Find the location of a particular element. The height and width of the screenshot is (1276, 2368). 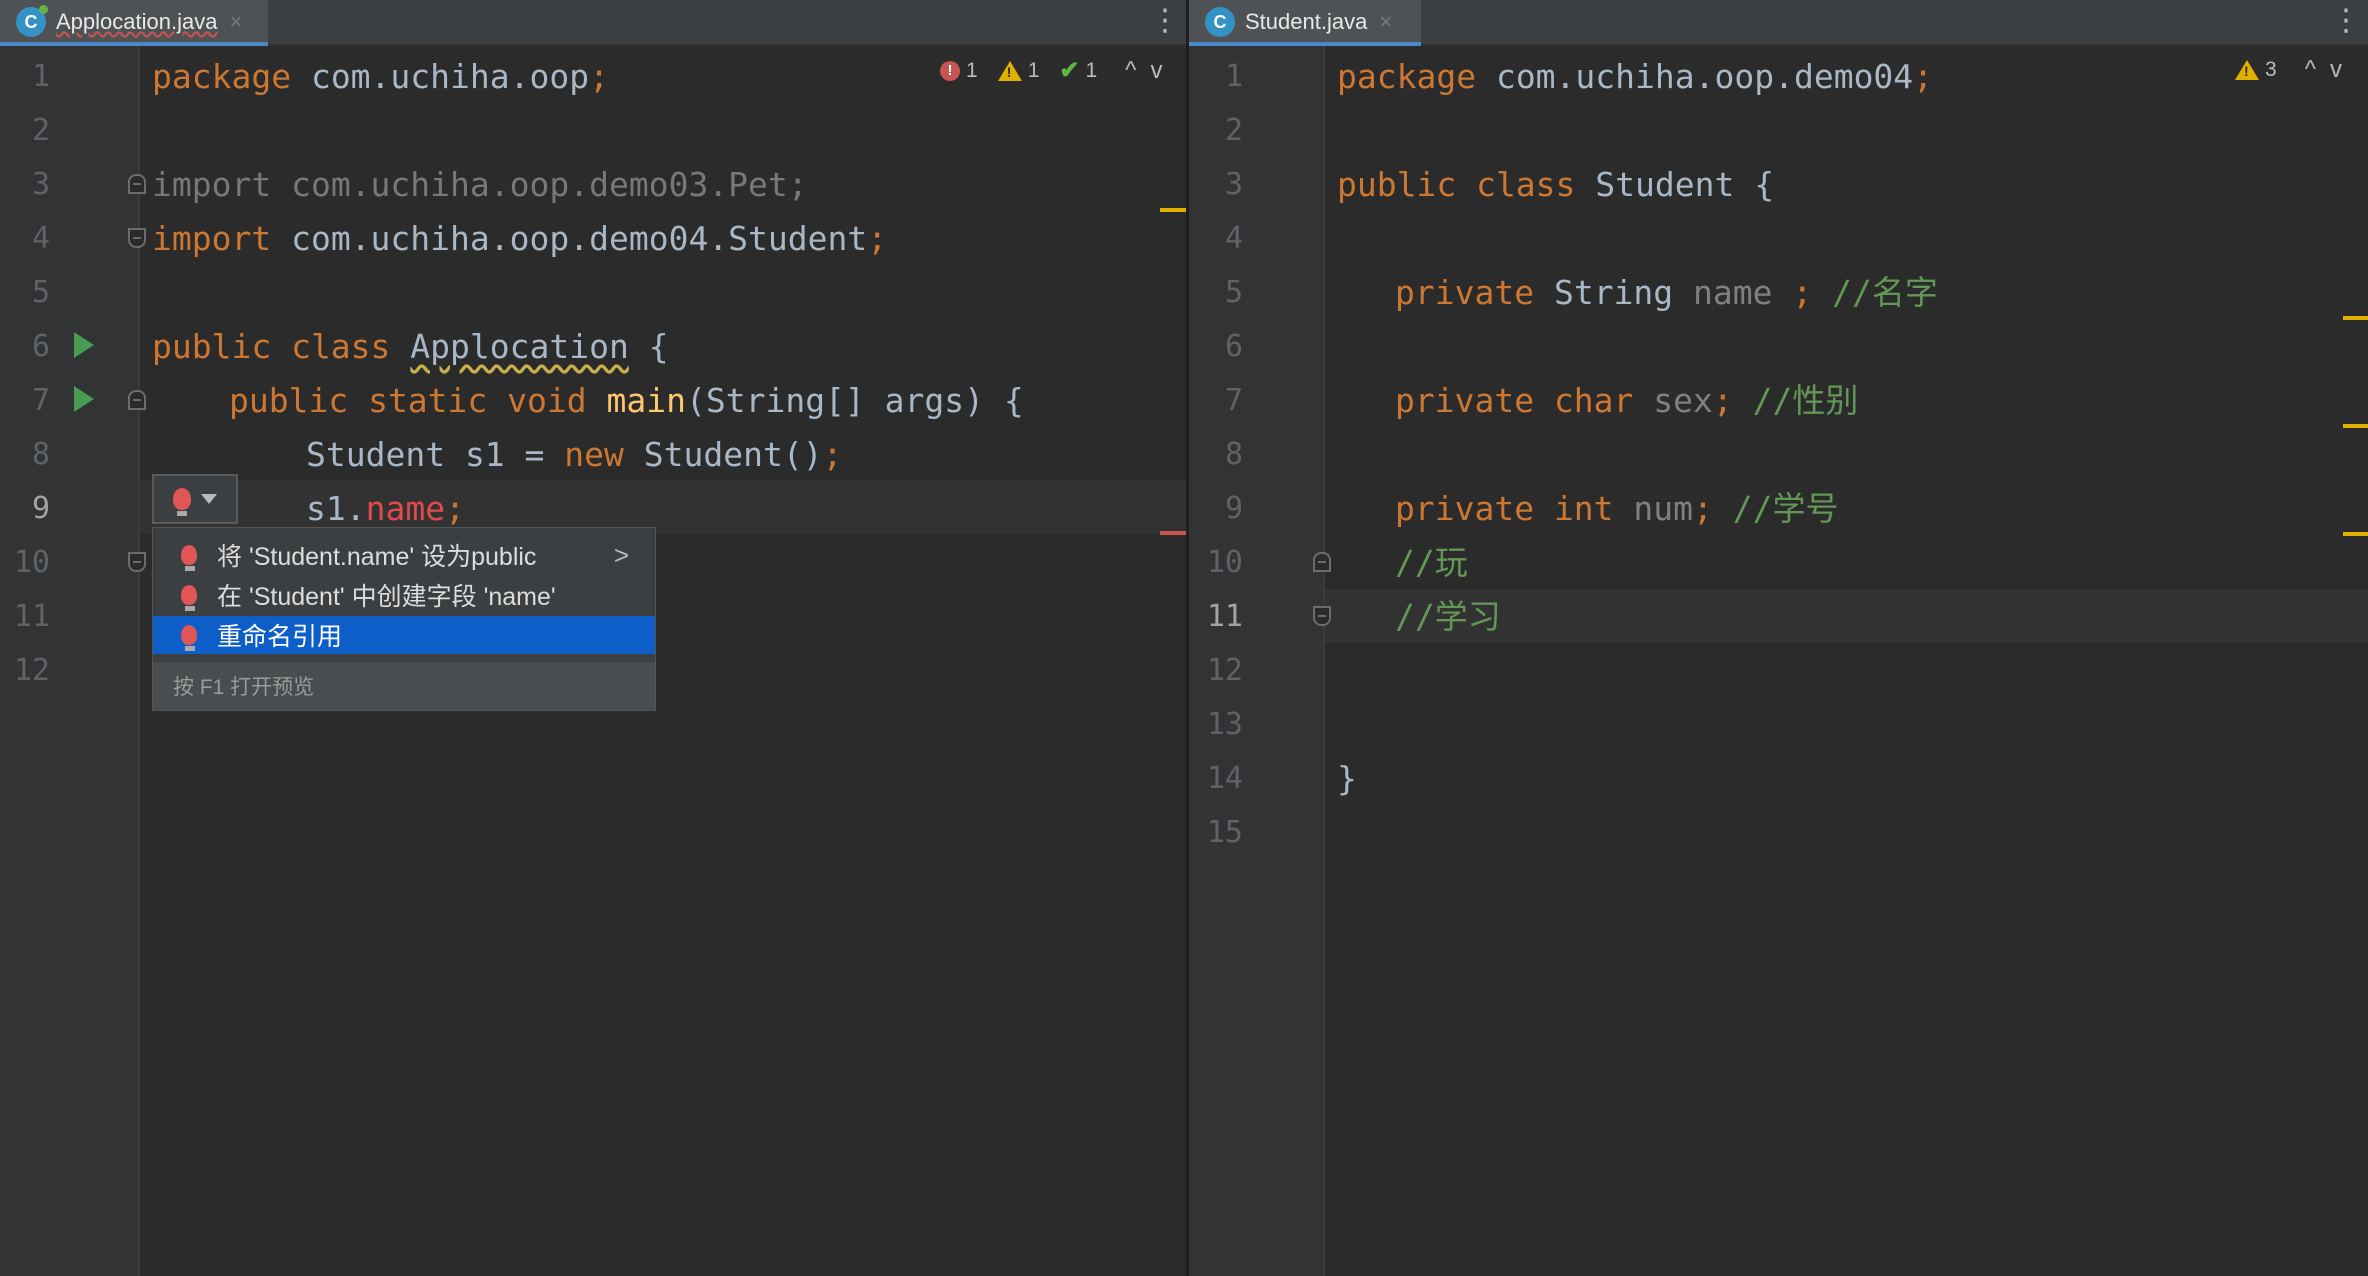

code-line-7: public static void main(String[] args) { is located at coordinates (626, 400).